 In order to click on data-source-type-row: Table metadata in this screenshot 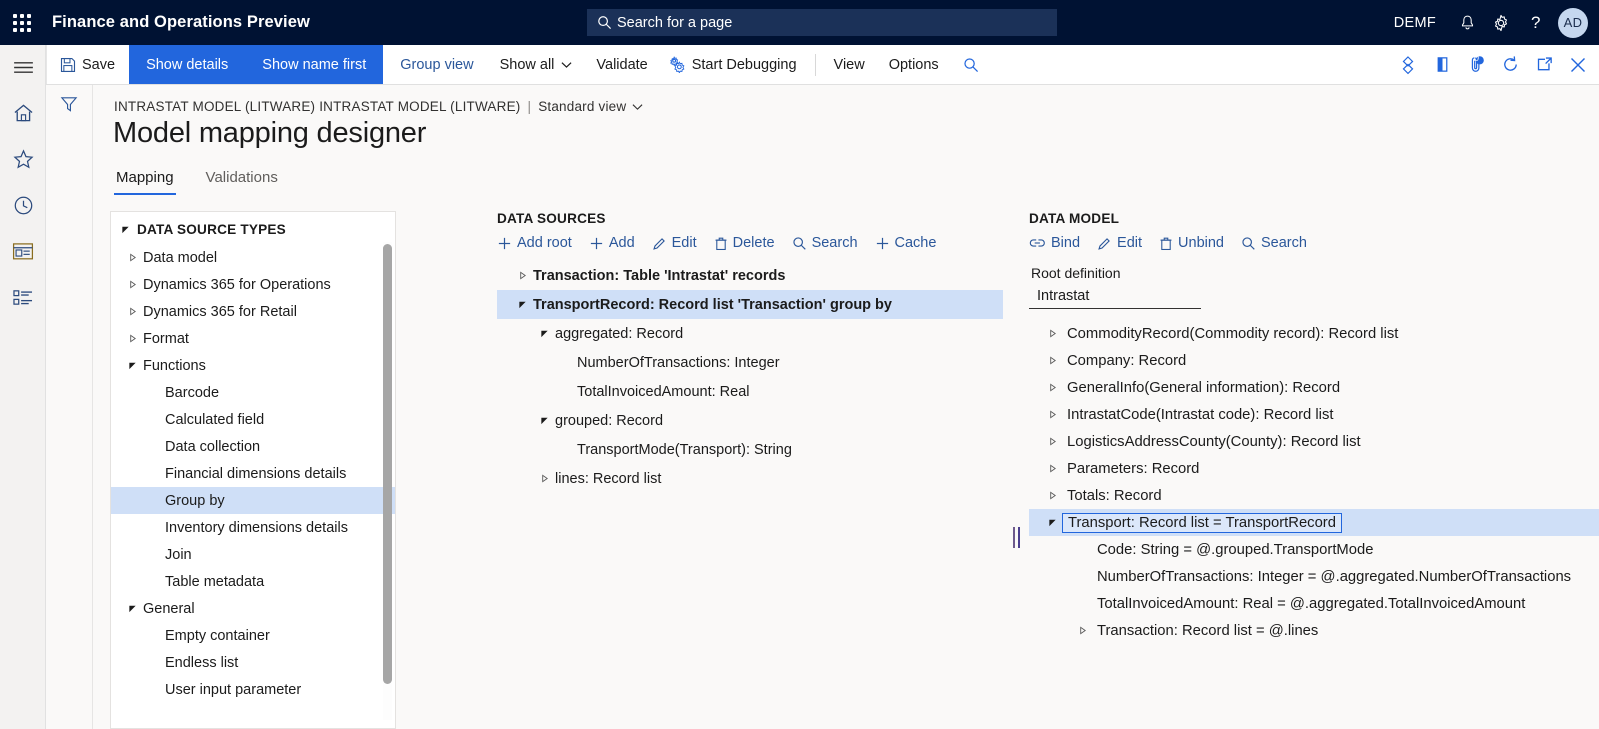, I will do `click(253, 581)`.